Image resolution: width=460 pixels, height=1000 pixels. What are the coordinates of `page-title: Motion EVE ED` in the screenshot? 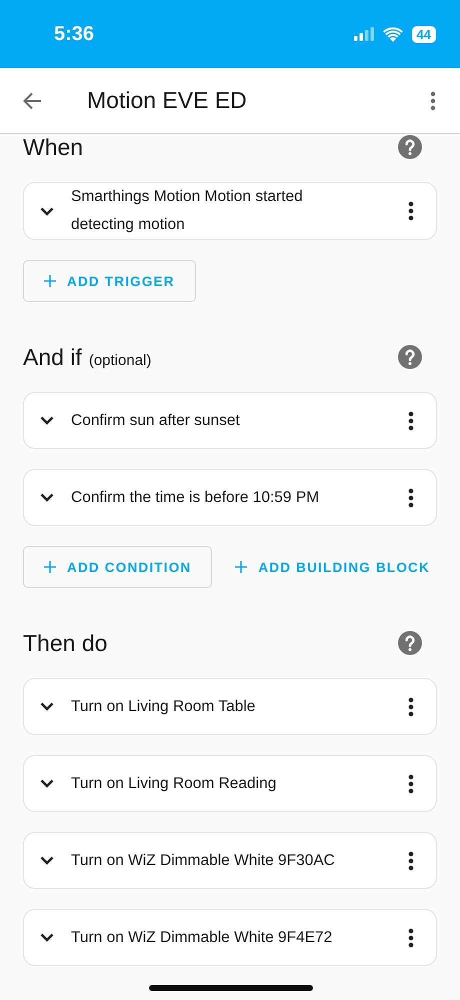 It's located at (167, 100).